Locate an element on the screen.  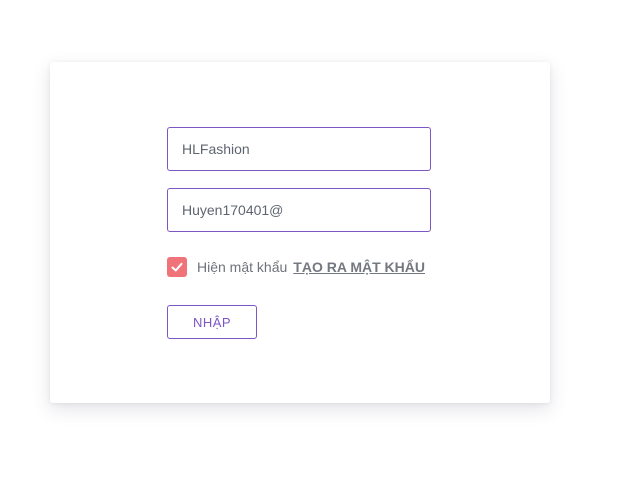
password-field is located at coordinates (299, 210).